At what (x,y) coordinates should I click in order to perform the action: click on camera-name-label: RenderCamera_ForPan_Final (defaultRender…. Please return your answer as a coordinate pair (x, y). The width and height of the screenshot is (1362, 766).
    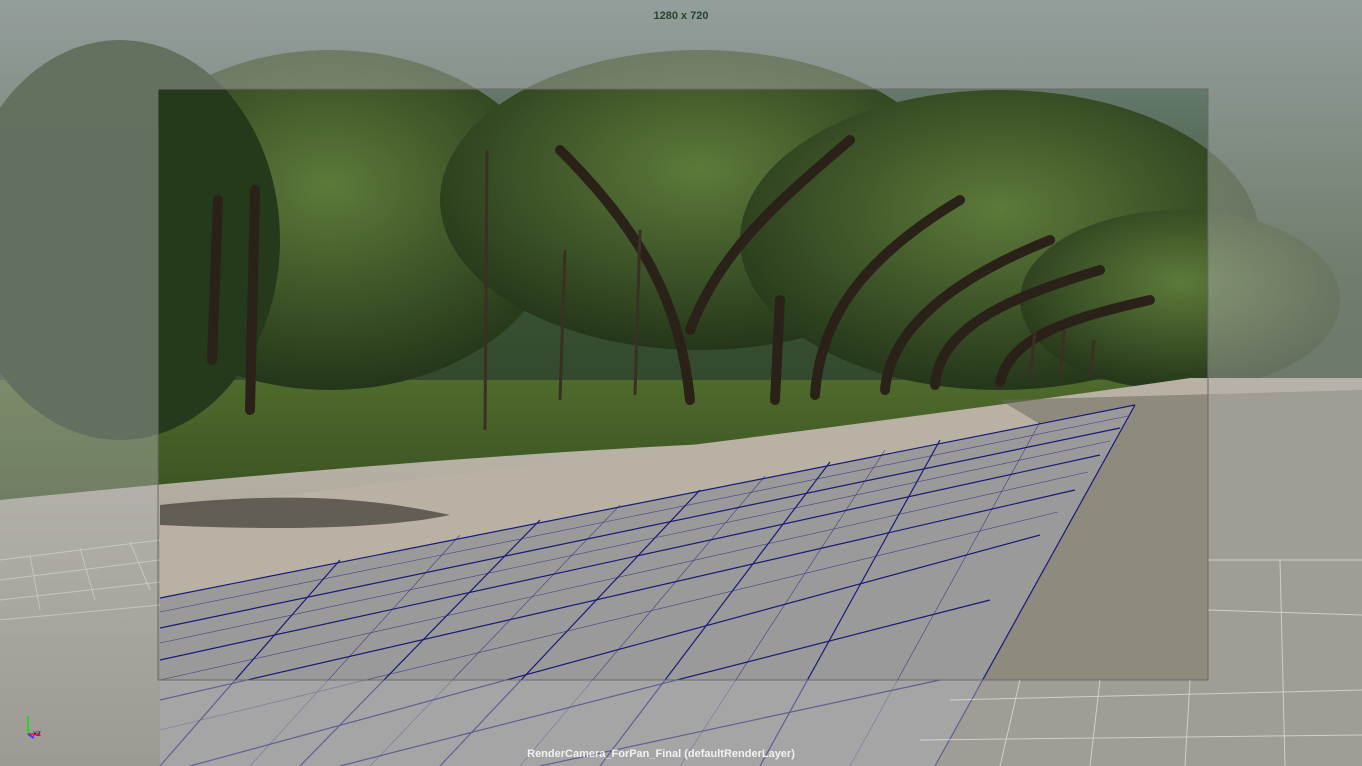
    Looking at the image, I should click on (661, 754).